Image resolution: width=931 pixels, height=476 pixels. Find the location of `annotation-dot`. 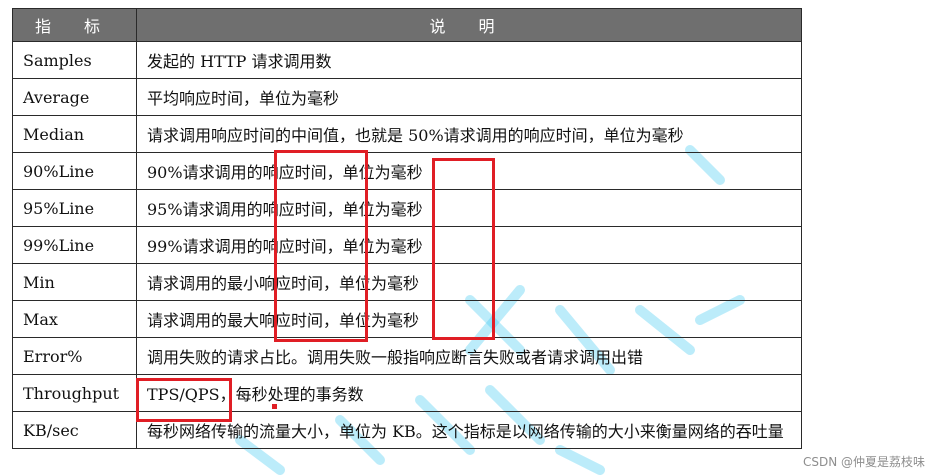

annotation-dot is located at coordinates (274, 406).